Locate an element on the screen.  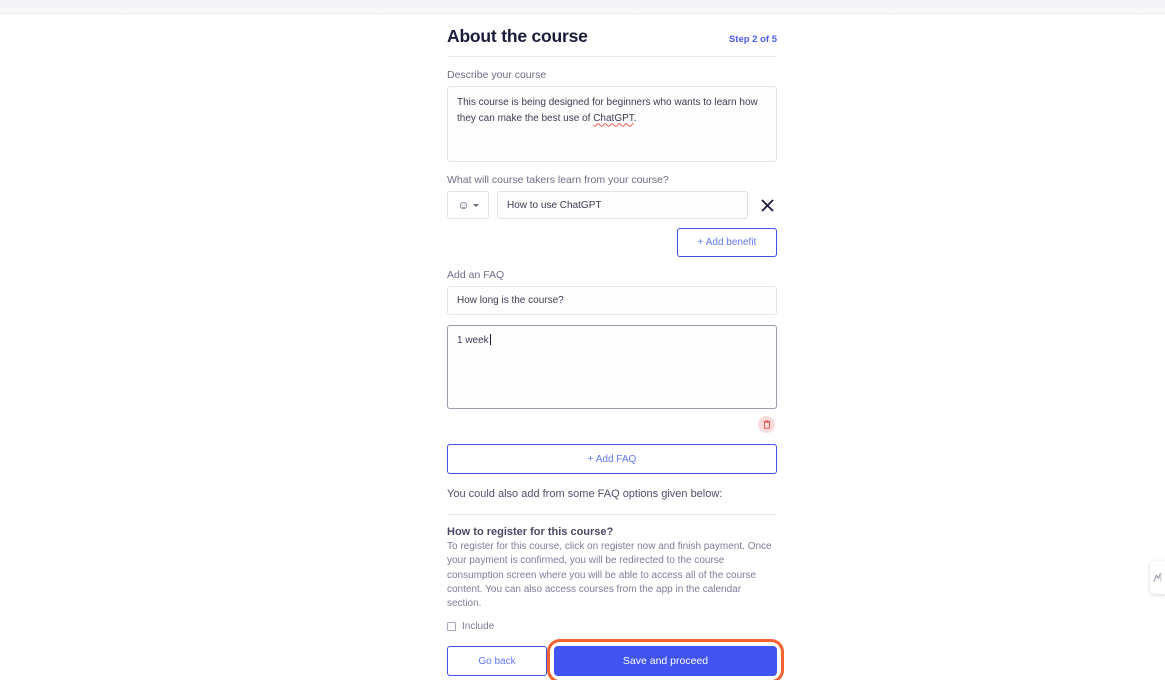
go-back-button: Go back is located at coordinates (497, 661).